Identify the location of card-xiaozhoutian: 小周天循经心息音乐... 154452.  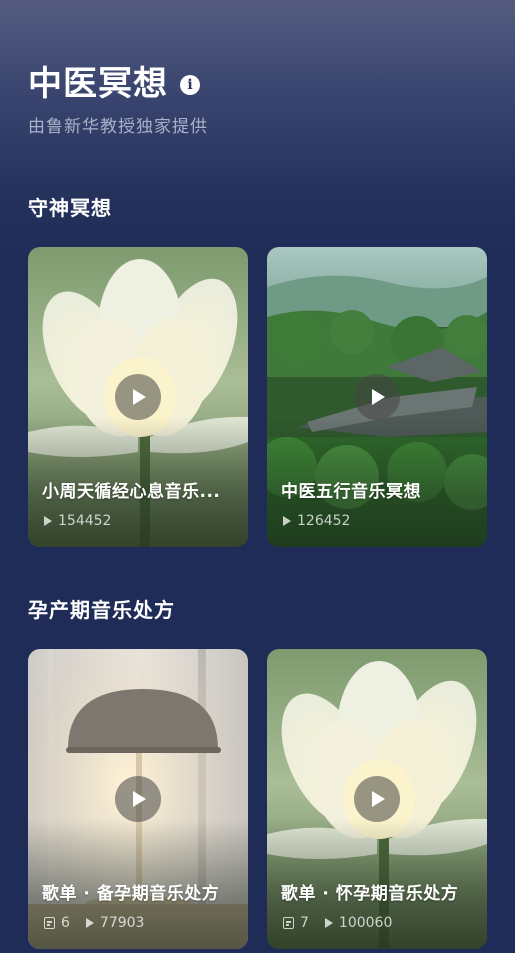
(138, 397).